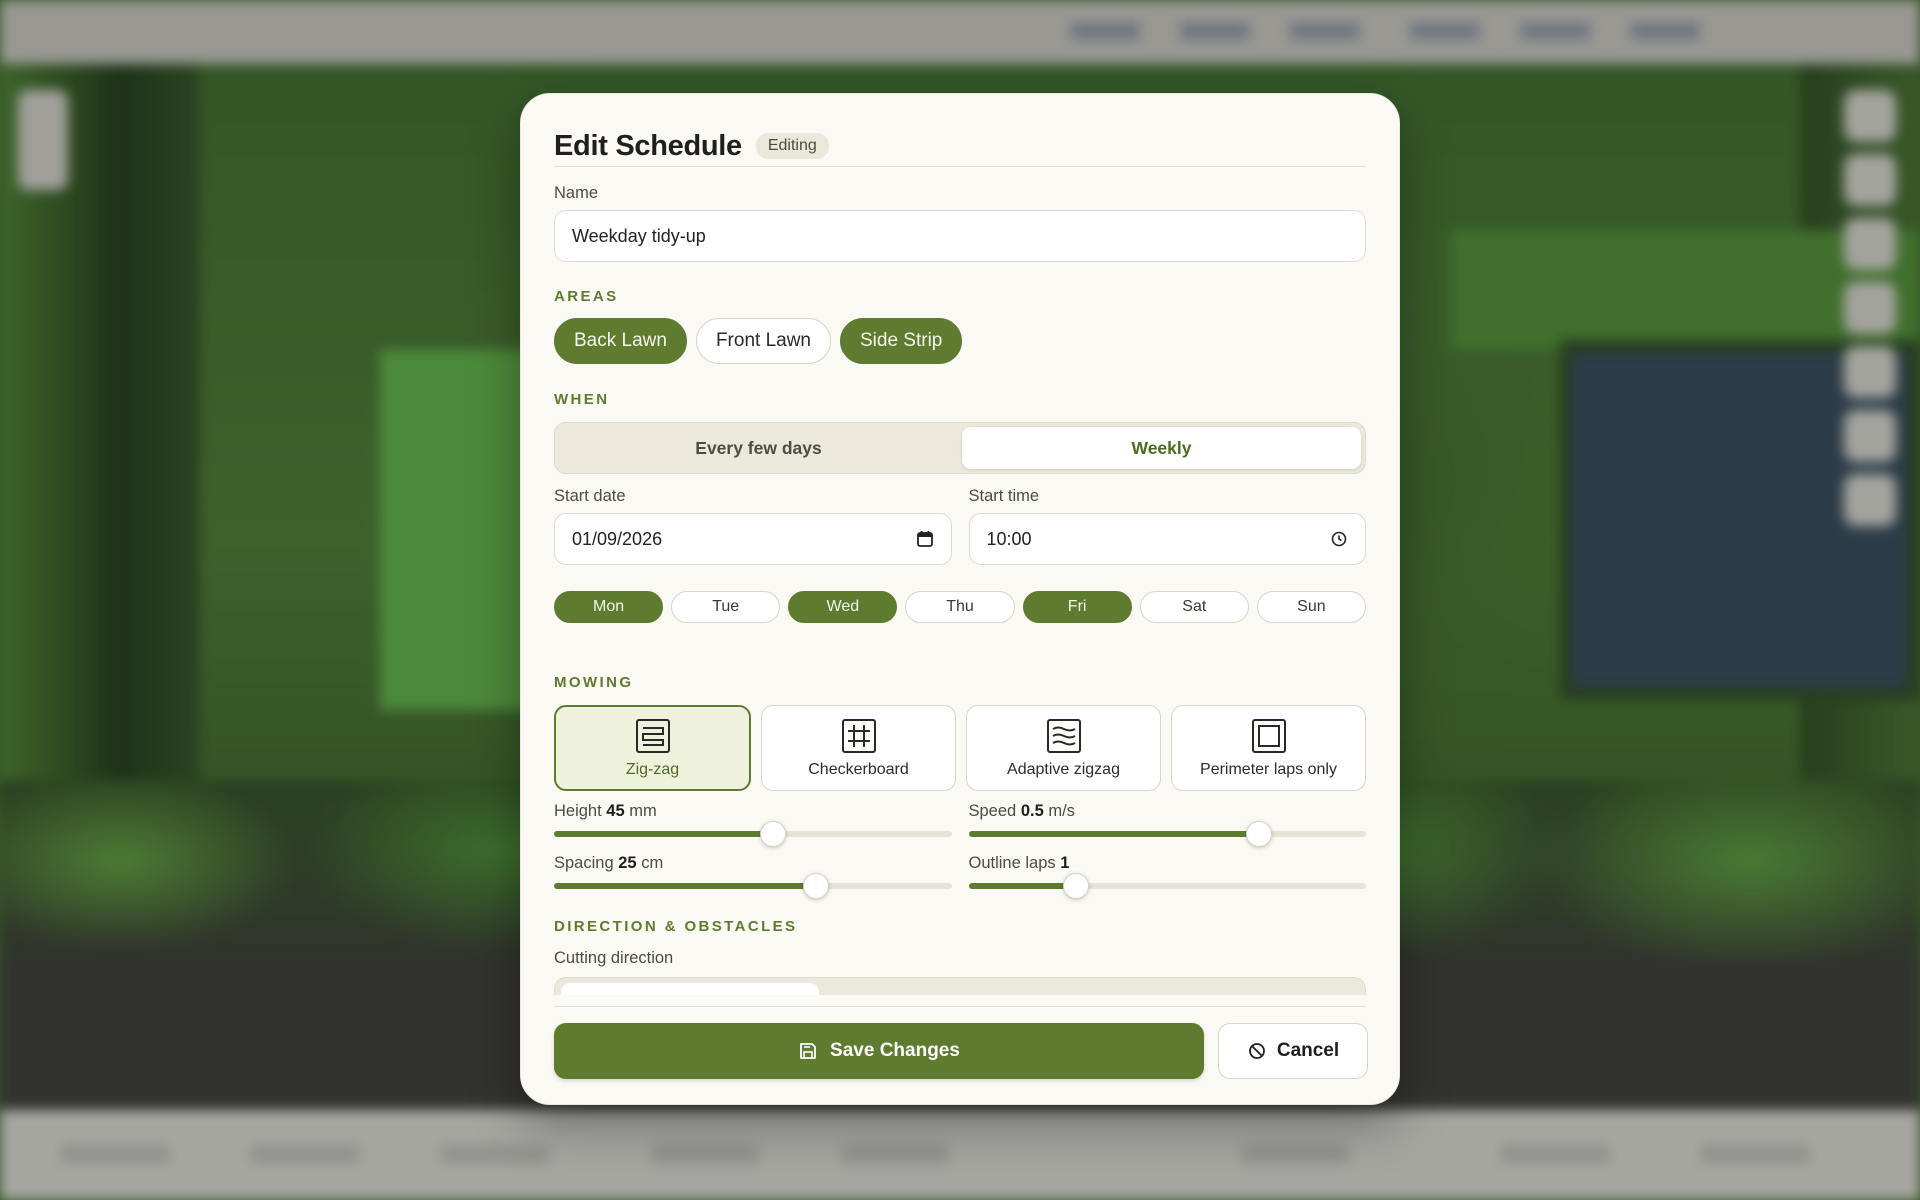 The width and height of the screenshot is (1920, 1200). What do you see at coordinates (772, 834) in the screenshot?
I see `height-slider-thumb` at bounding box center [772, 834].